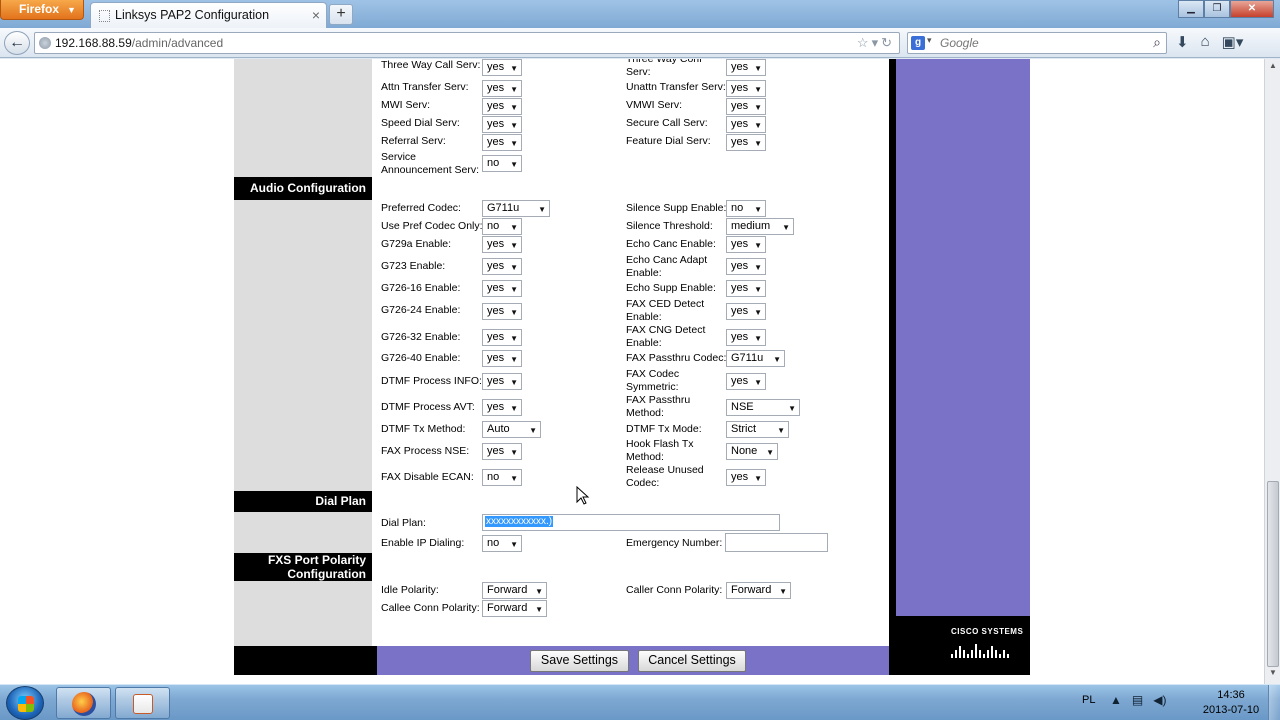 The image size is (1280, 720). What do you see at coordinates (1273, 574) in the screenshot?
I see `scrollbar-thumb` at bounding box center [1273, 574].